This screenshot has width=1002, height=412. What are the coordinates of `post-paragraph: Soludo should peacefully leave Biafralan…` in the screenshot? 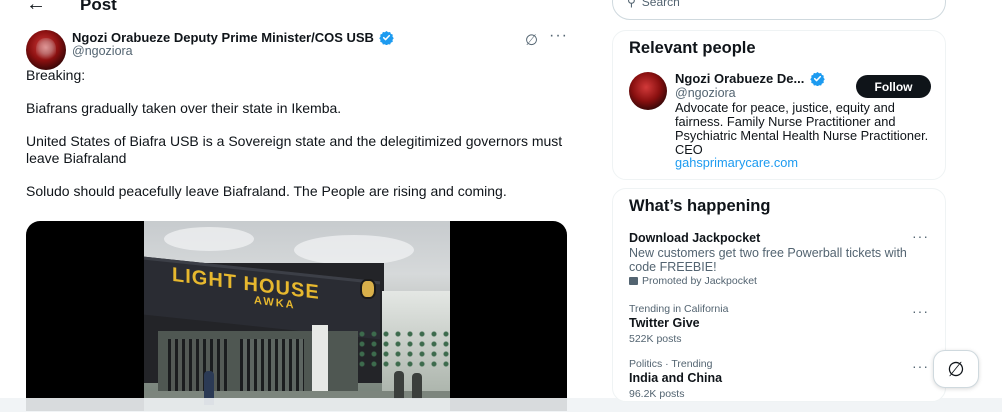 It's located at (266, 191).